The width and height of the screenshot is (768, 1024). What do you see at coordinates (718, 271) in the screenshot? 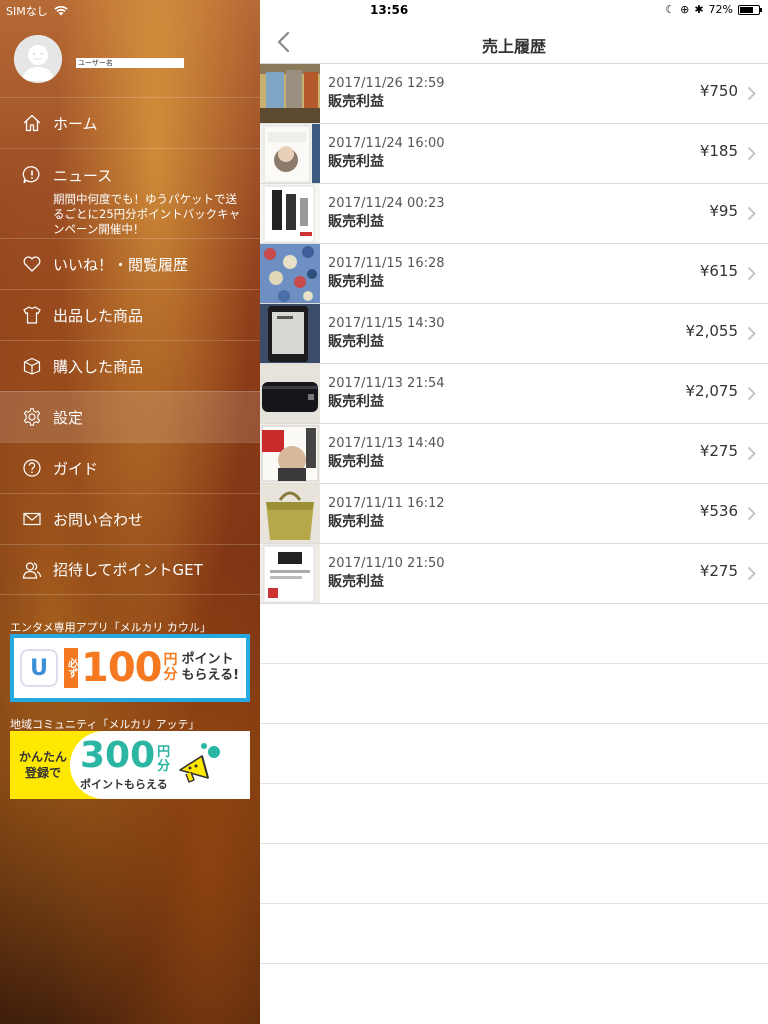
I see `sale-amount: ¥615` at bounding box center [718, 271].